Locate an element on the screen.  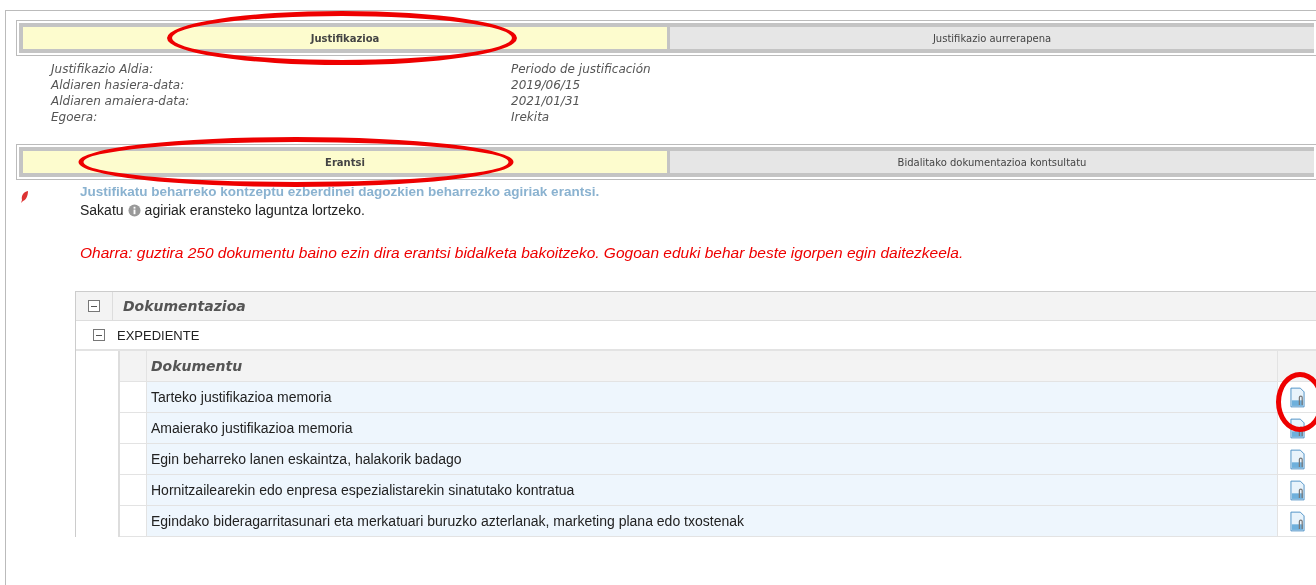
tab: Justifikazioa is located at coordinates (343, 38).